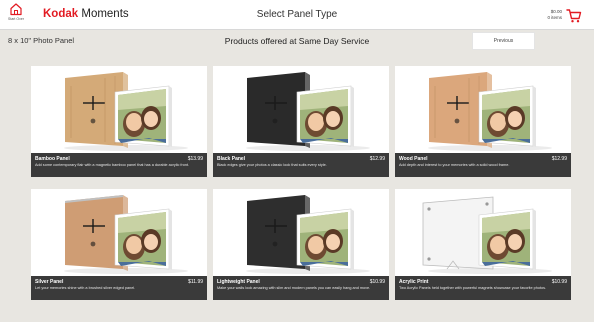  I want to click on panel-size-label: 8 x 10" Photo Panel, so click(41, 40).